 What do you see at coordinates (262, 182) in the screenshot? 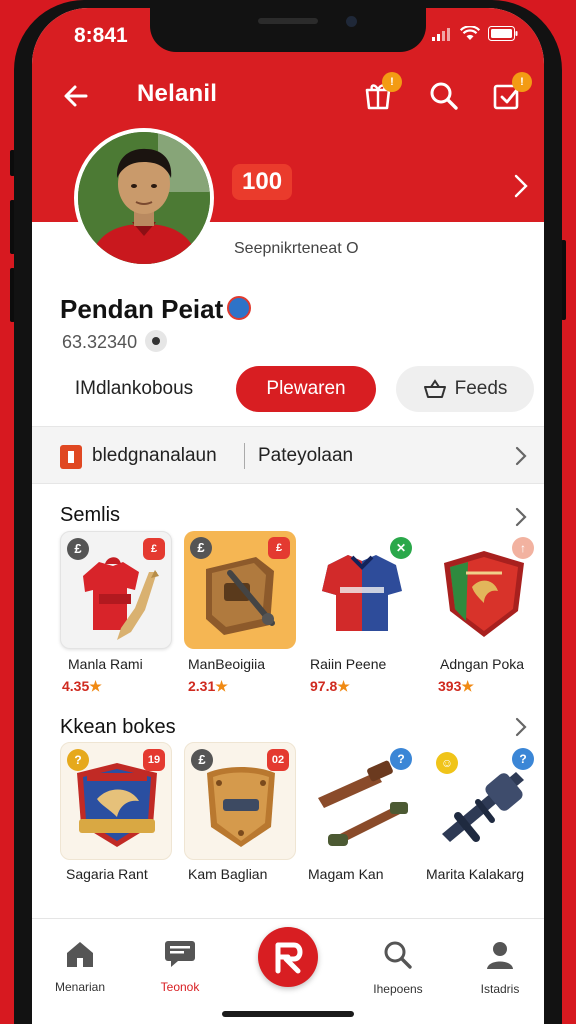
I see `score-badge: 100` at bounding box center [262, 182].